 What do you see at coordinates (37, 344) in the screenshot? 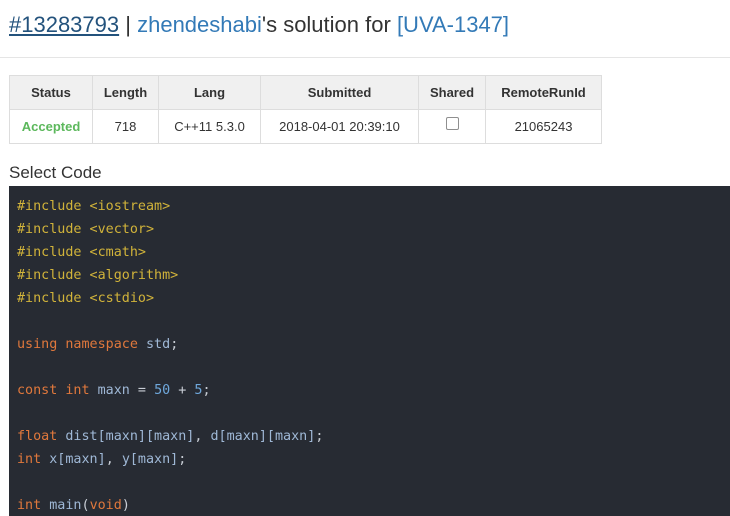
I see `code-token: using` at bounding box center [37, 344].